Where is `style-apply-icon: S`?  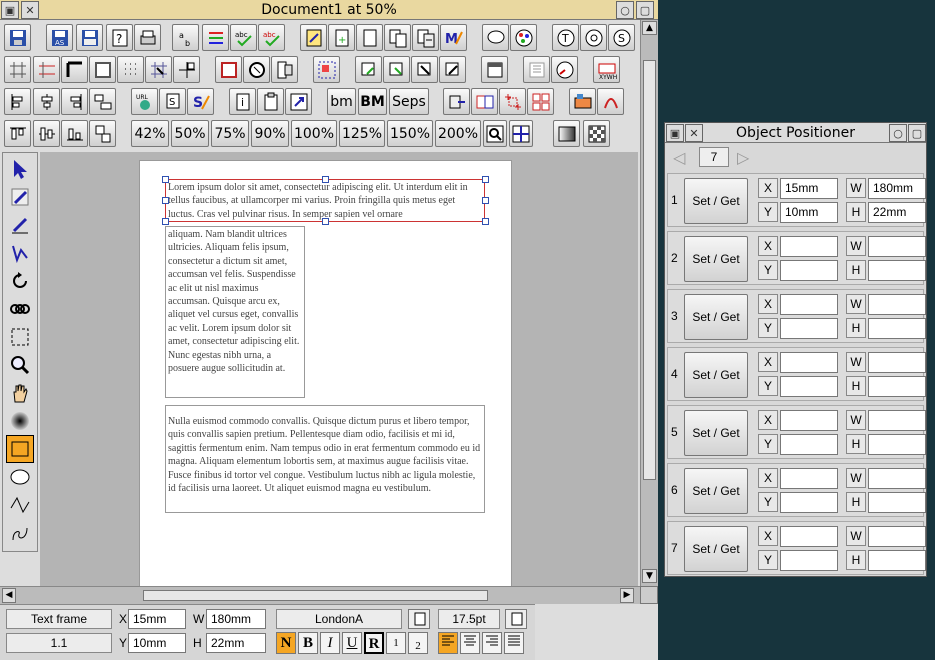
style-apply-icon: S is located at coordinates (200, 101).